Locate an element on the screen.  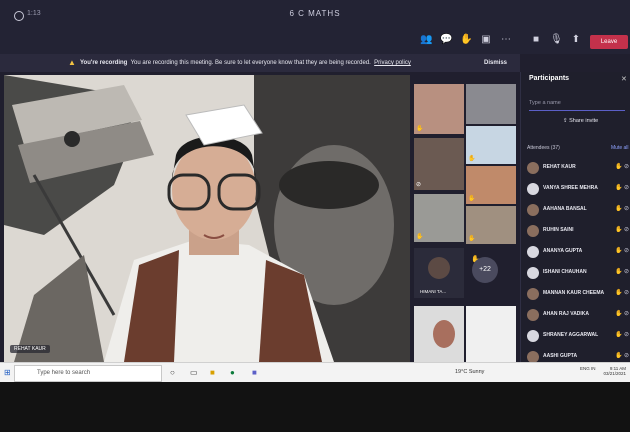
participant-name: AASHI GUPTA is located at coordinates (560, 356).